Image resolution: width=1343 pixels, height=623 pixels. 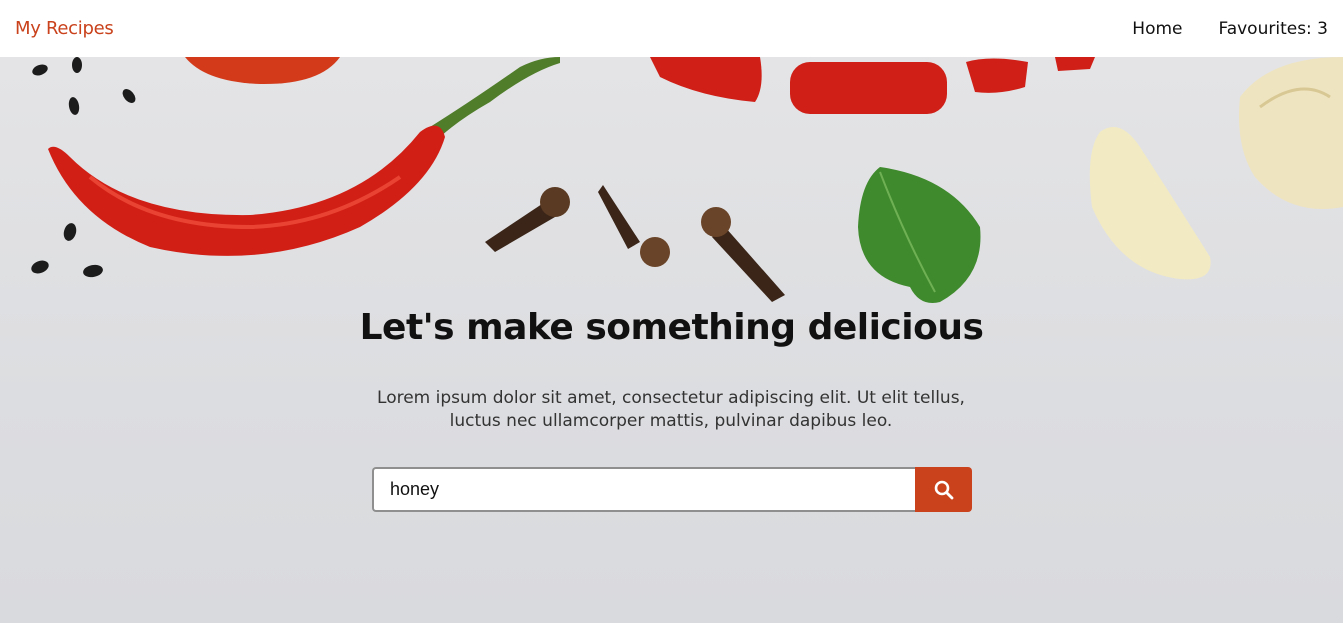 What do you see at coordinates (1273, 29) in the screenshot?
I see `nav-link-favourites: Favourites: 3` at bounding box center [1273, 29].